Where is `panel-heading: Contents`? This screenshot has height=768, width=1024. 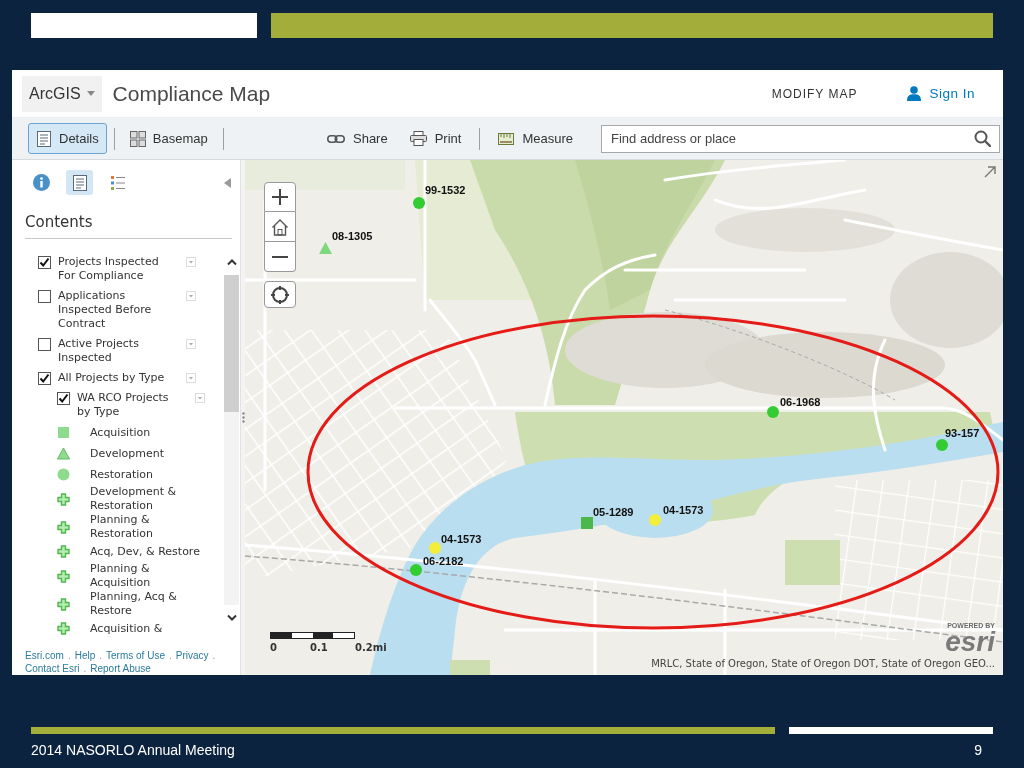
panel-heading: Contents is located at coordinates (128, 225).